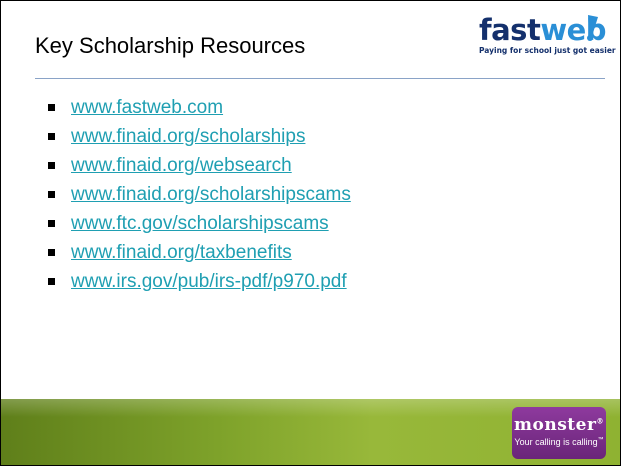 The height and width of the screenshot is (466, 621). Describe the element at coordinates (147, 107) in the screenshot. I see `link-fastweb: www.fastweb.com` at that location.